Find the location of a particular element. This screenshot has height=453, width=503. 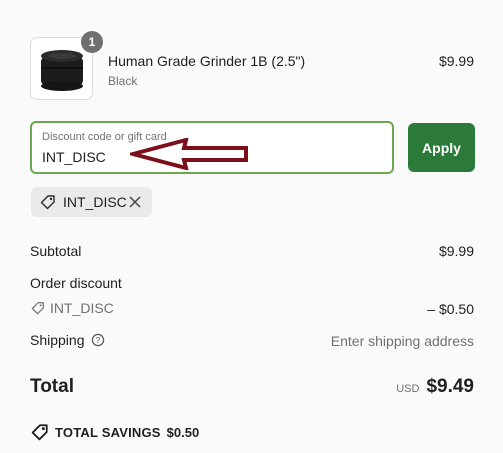

subtotal-value: $9.99 is located at coordinates (456, 251).